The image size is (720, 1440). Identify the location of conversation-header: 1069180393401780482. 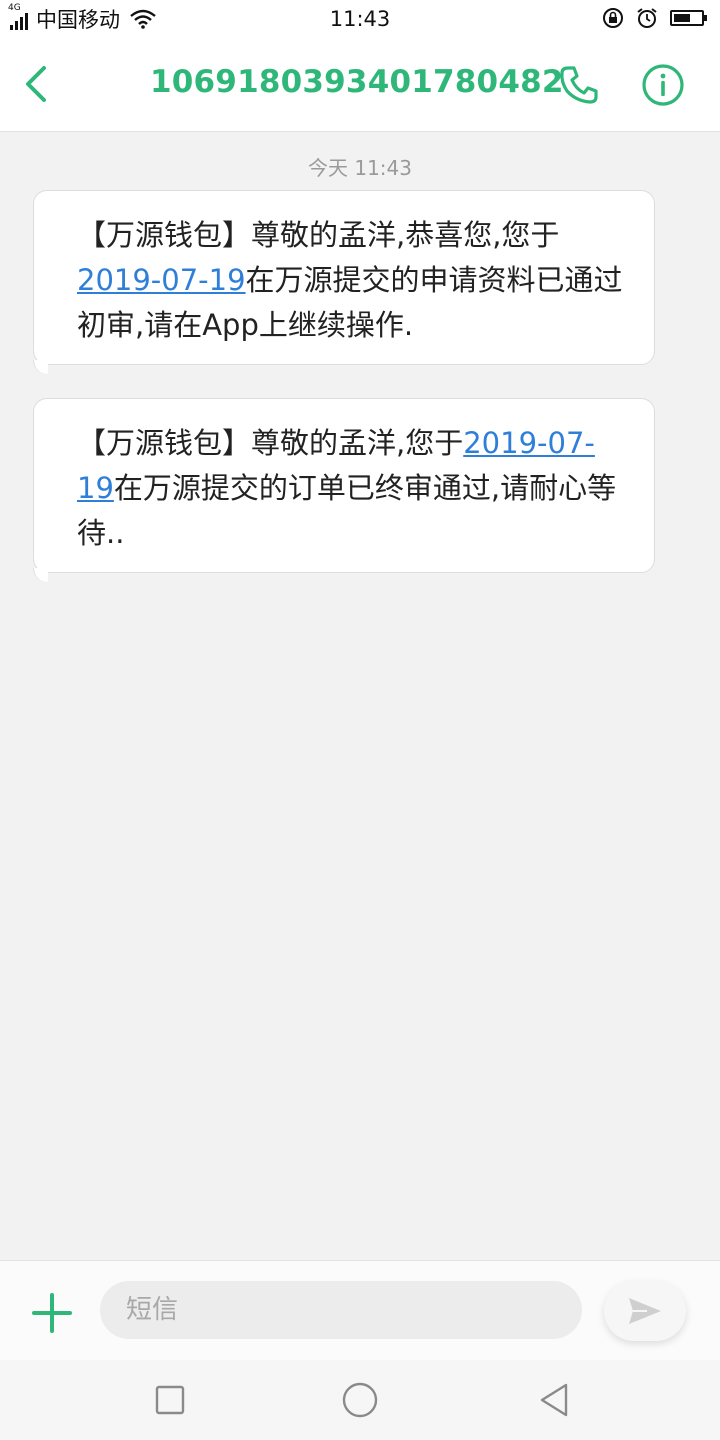
(360, 85).